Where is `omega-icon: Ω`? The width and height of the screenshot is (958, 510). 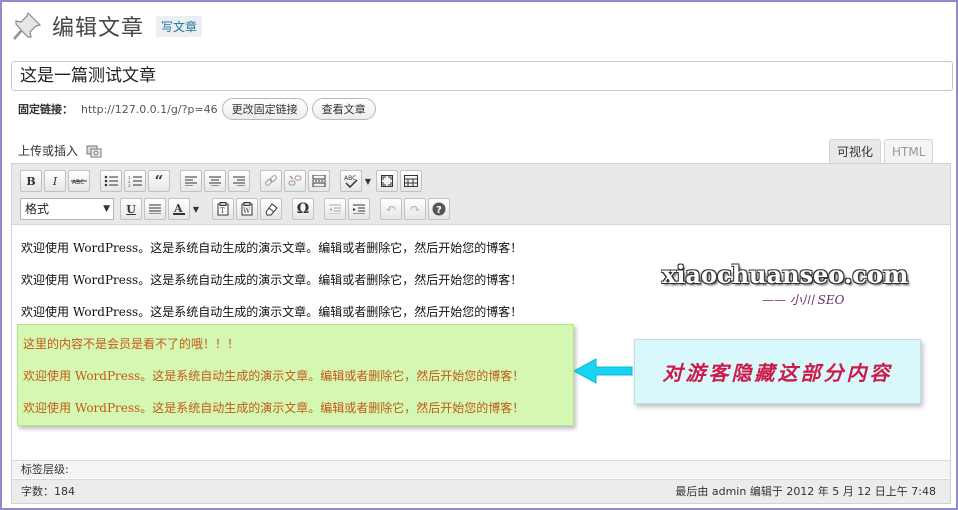 omega-icon: Ω is located at coordinates (303, 209).